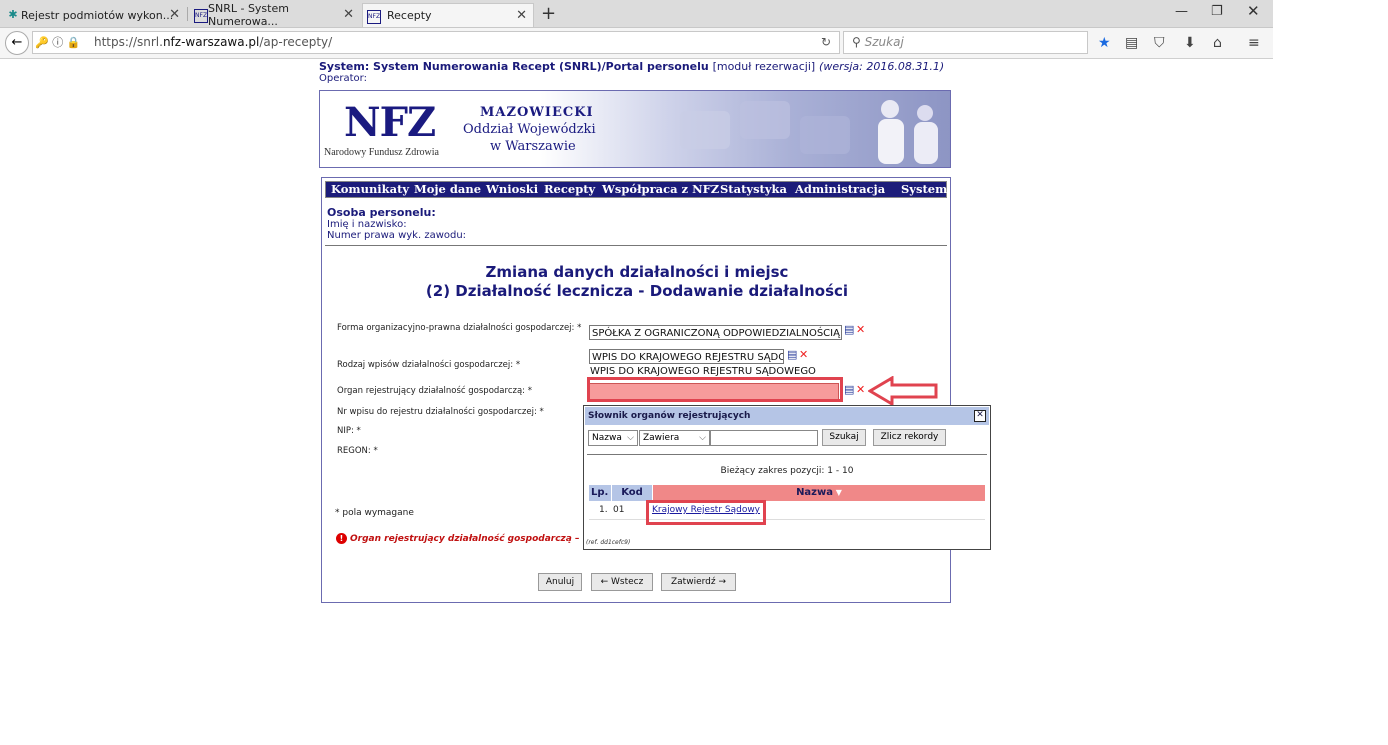 Image resolution: width=1388 pixels, height=745 pixels. I want to click on range-label: Bieżący zakres pozycji: 1 - 10, so click(787, 471).